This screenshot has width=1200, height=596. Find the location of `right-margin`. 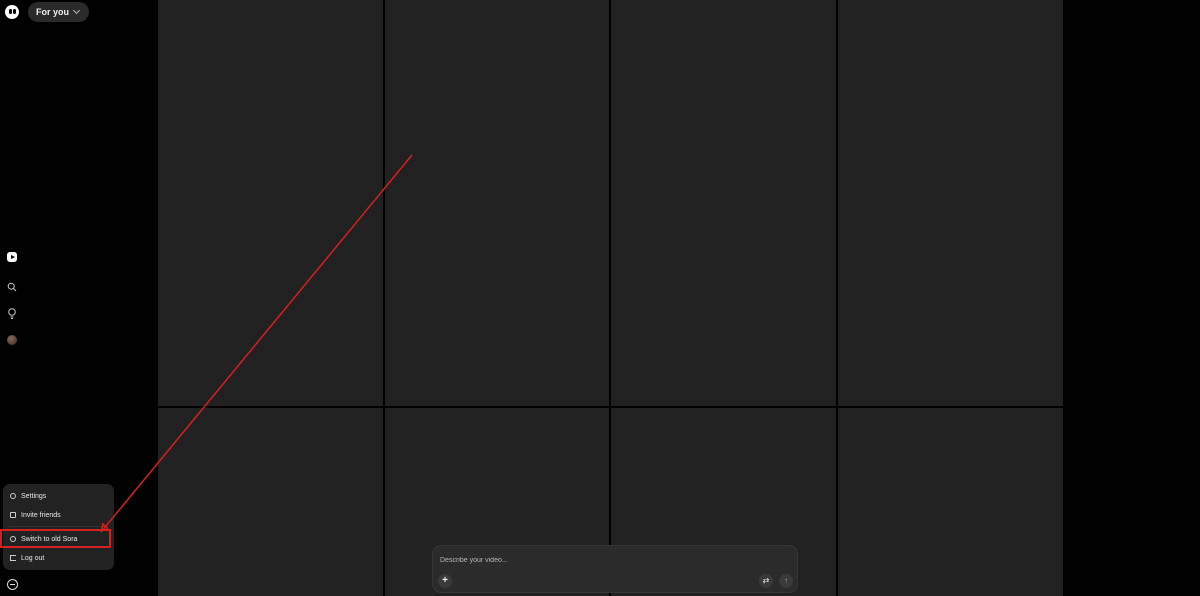

right-margin is located at coordinates (1131, 298).